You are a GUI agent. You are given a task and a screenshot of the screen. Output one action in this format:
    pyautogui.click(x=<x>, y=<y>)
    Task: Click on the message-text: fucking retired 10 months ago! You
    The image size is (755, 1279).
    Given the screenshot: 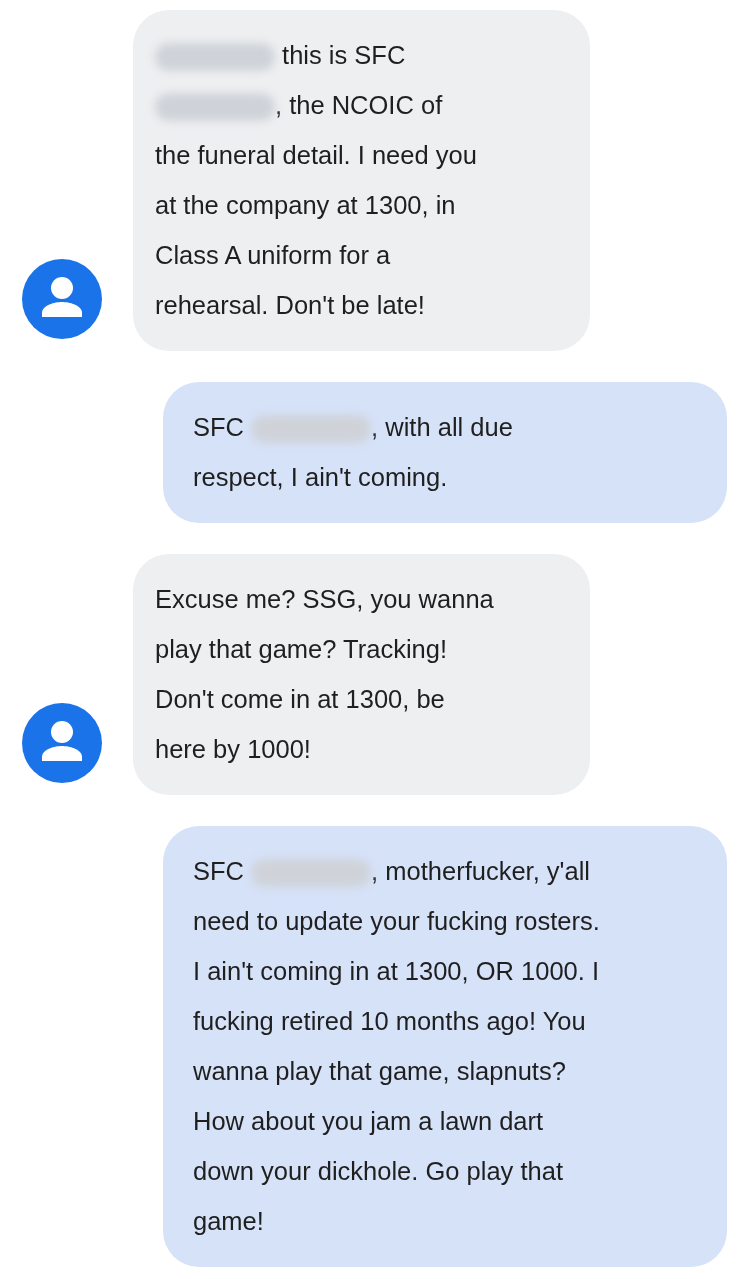 What is the action you would take?
    pyautogui.click(x=389, y=1021)
    